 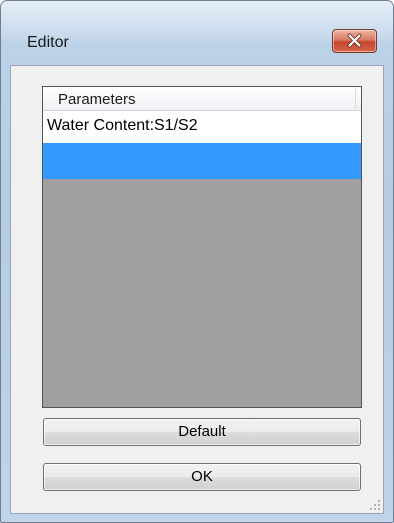 What do you see at coordinates (202, 161) in the screenshot?
I see `list-item-selected` at bounding box center [202, 161].